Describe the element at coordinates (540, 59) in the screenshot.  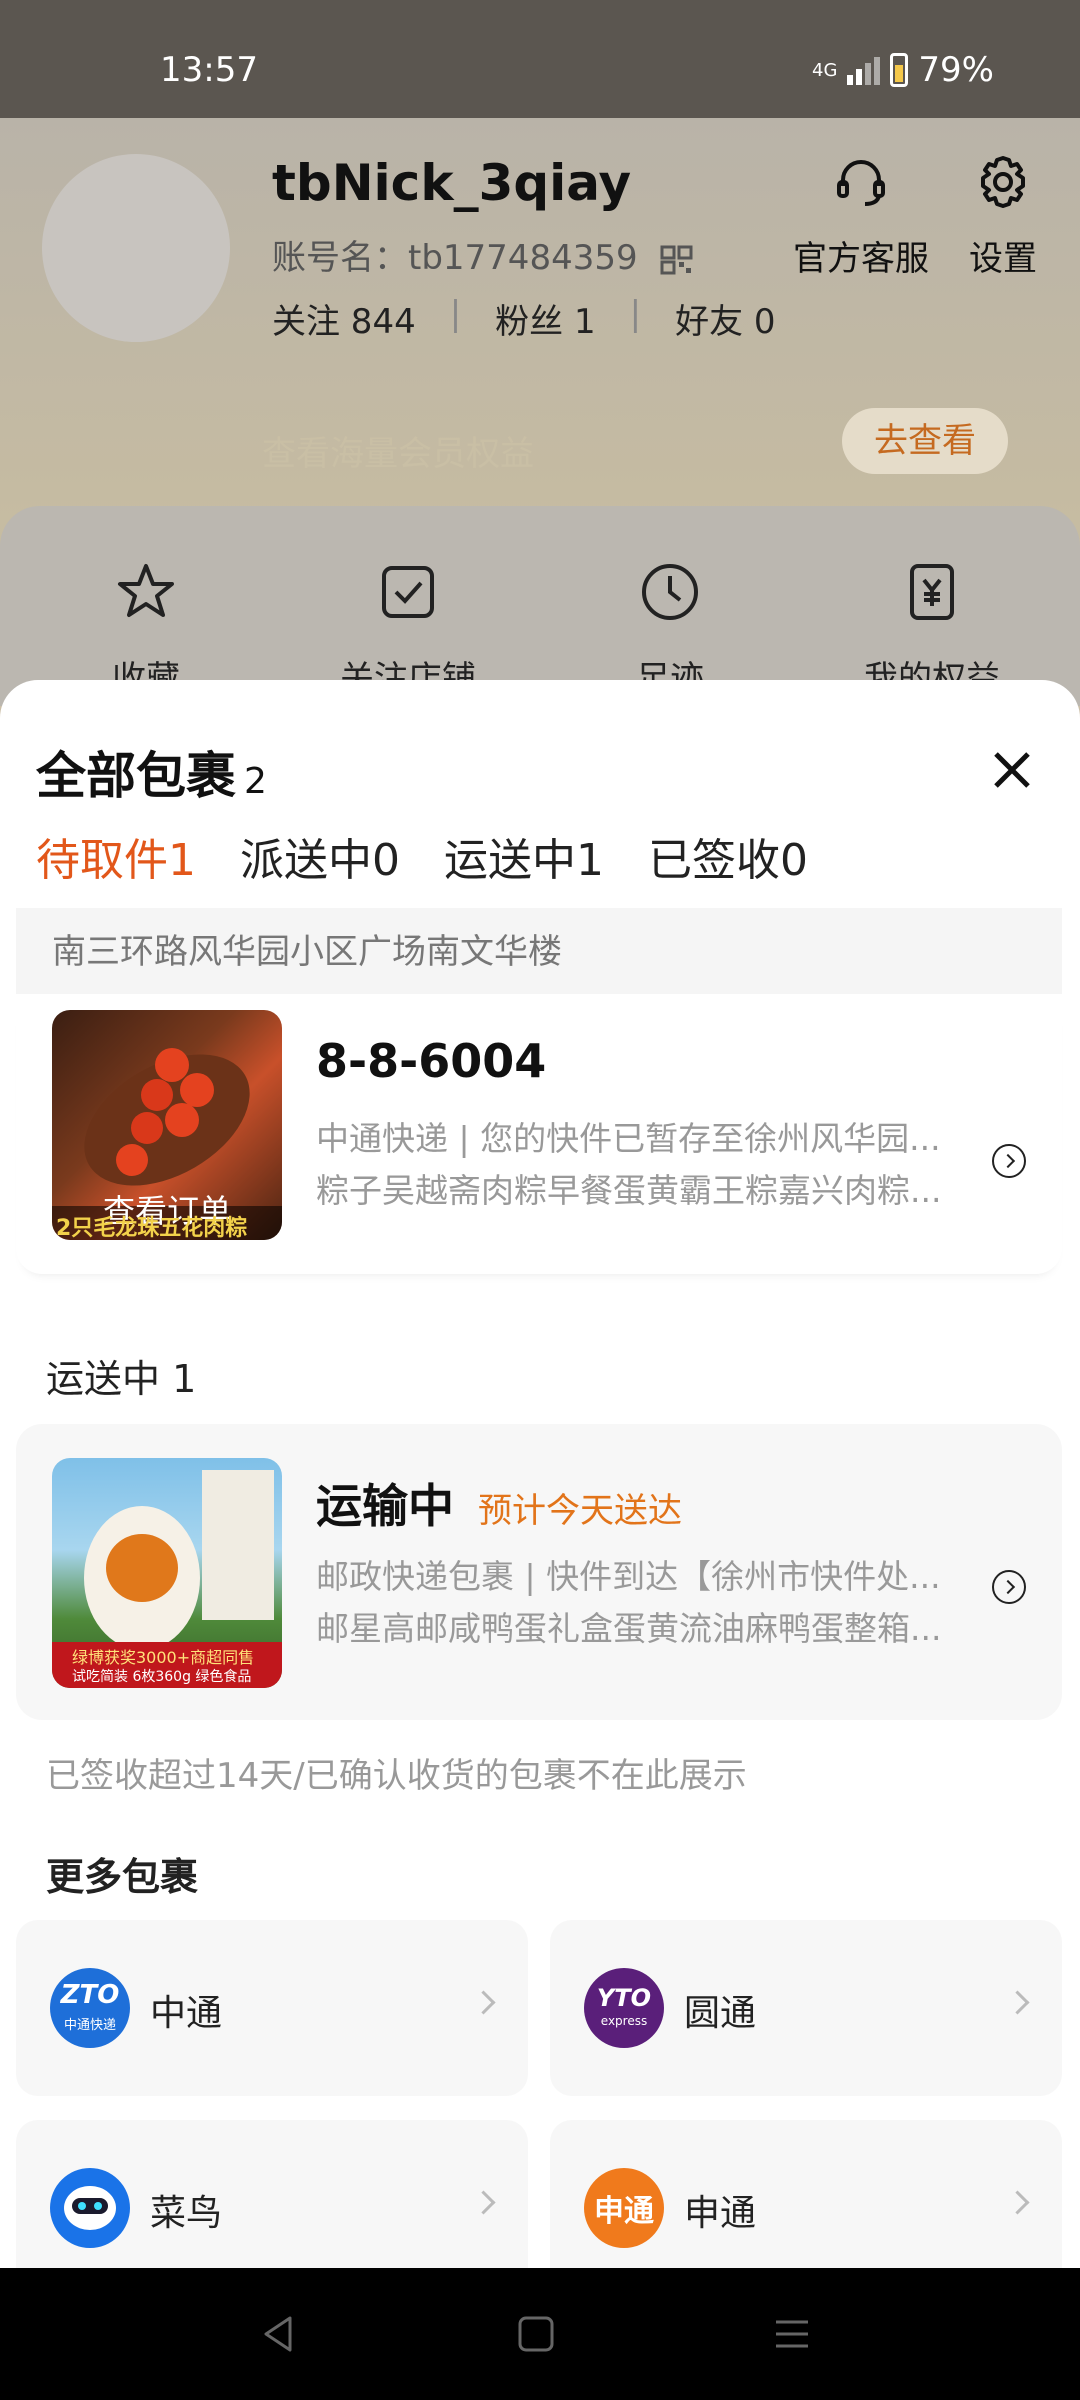
I see `status-bar: 13:57 4G 79%` at that location.